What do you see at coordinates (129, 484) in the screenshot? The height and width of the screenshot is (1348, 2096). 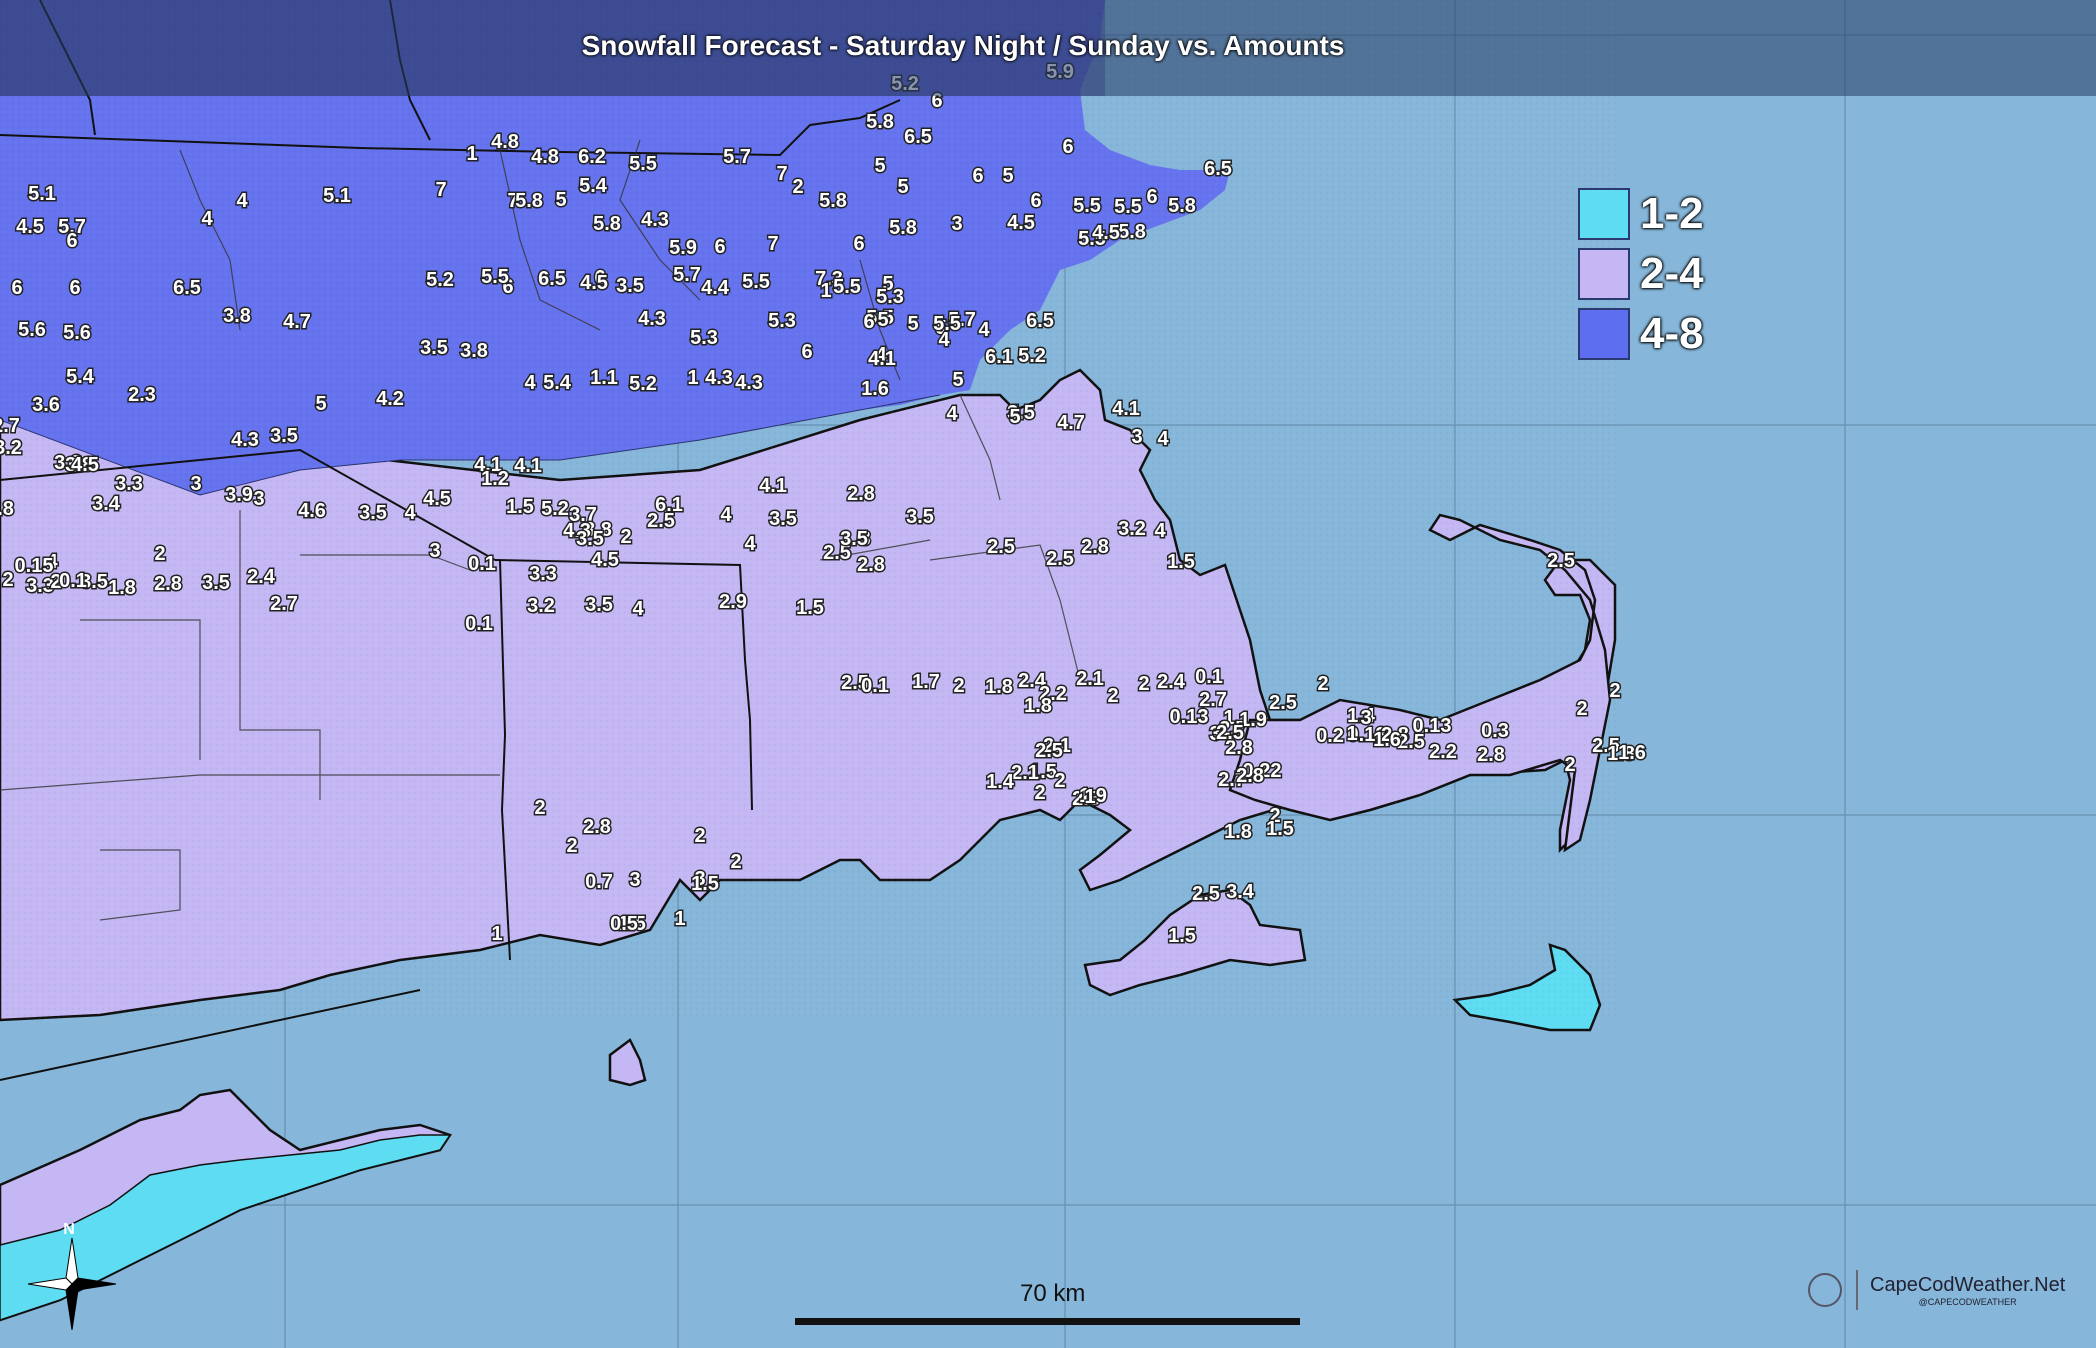 I see `observation-label: 3.3` at bounding box center [129, 484].